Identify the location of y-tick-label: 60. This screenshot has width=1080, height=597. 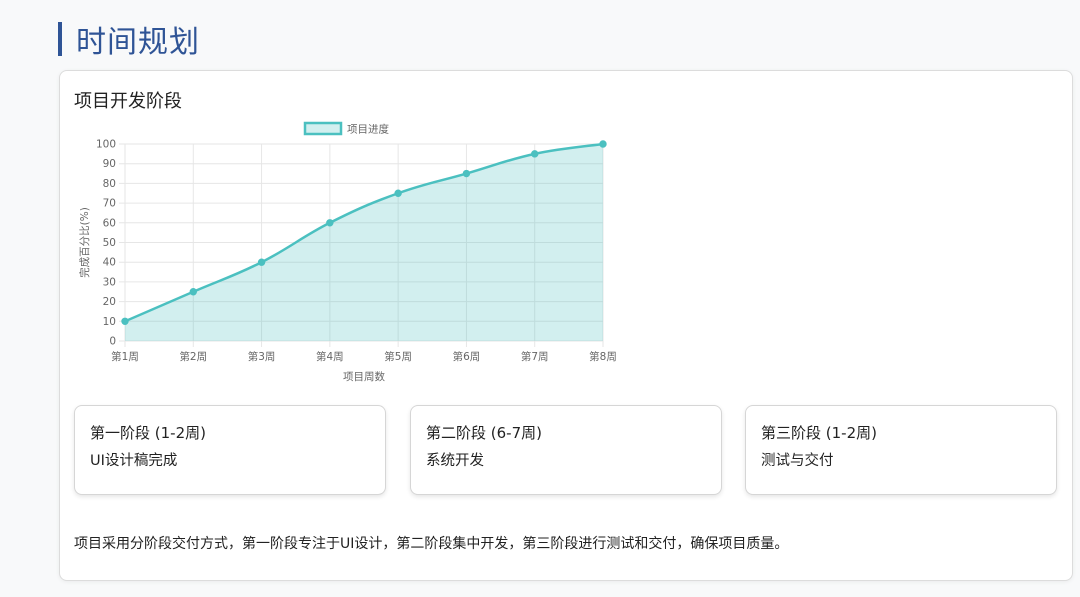
(109, 223).